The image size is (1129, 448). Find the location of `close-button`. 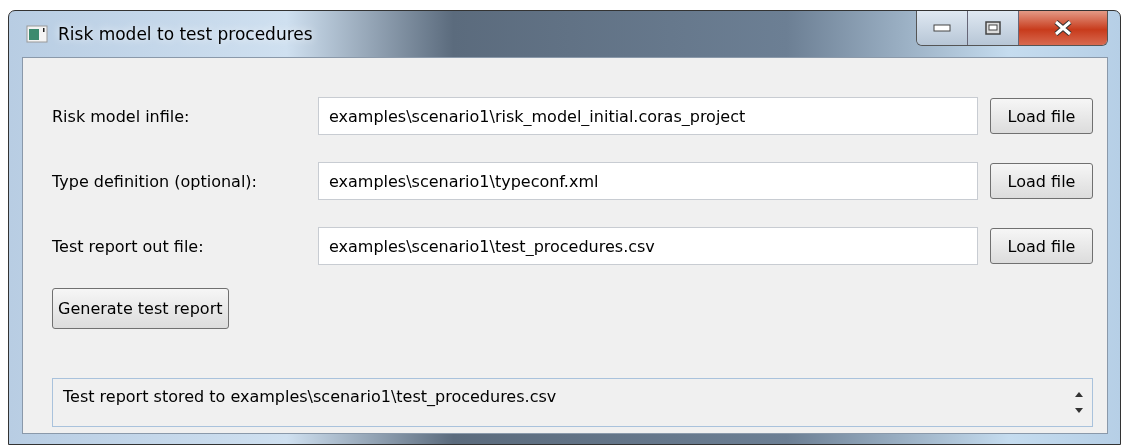

close-button is located at coordinates (1063, 28).